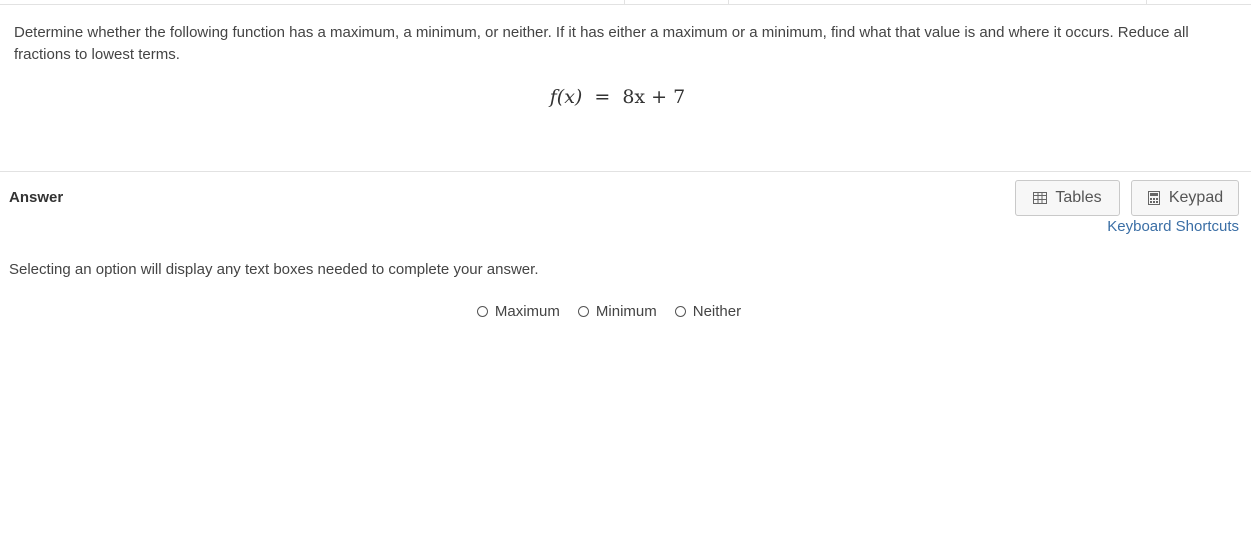  What do you see at coordinates (717, 311) in the screenshot?
I see `option-neither-label: Neither` at bounding box center [717, 311].